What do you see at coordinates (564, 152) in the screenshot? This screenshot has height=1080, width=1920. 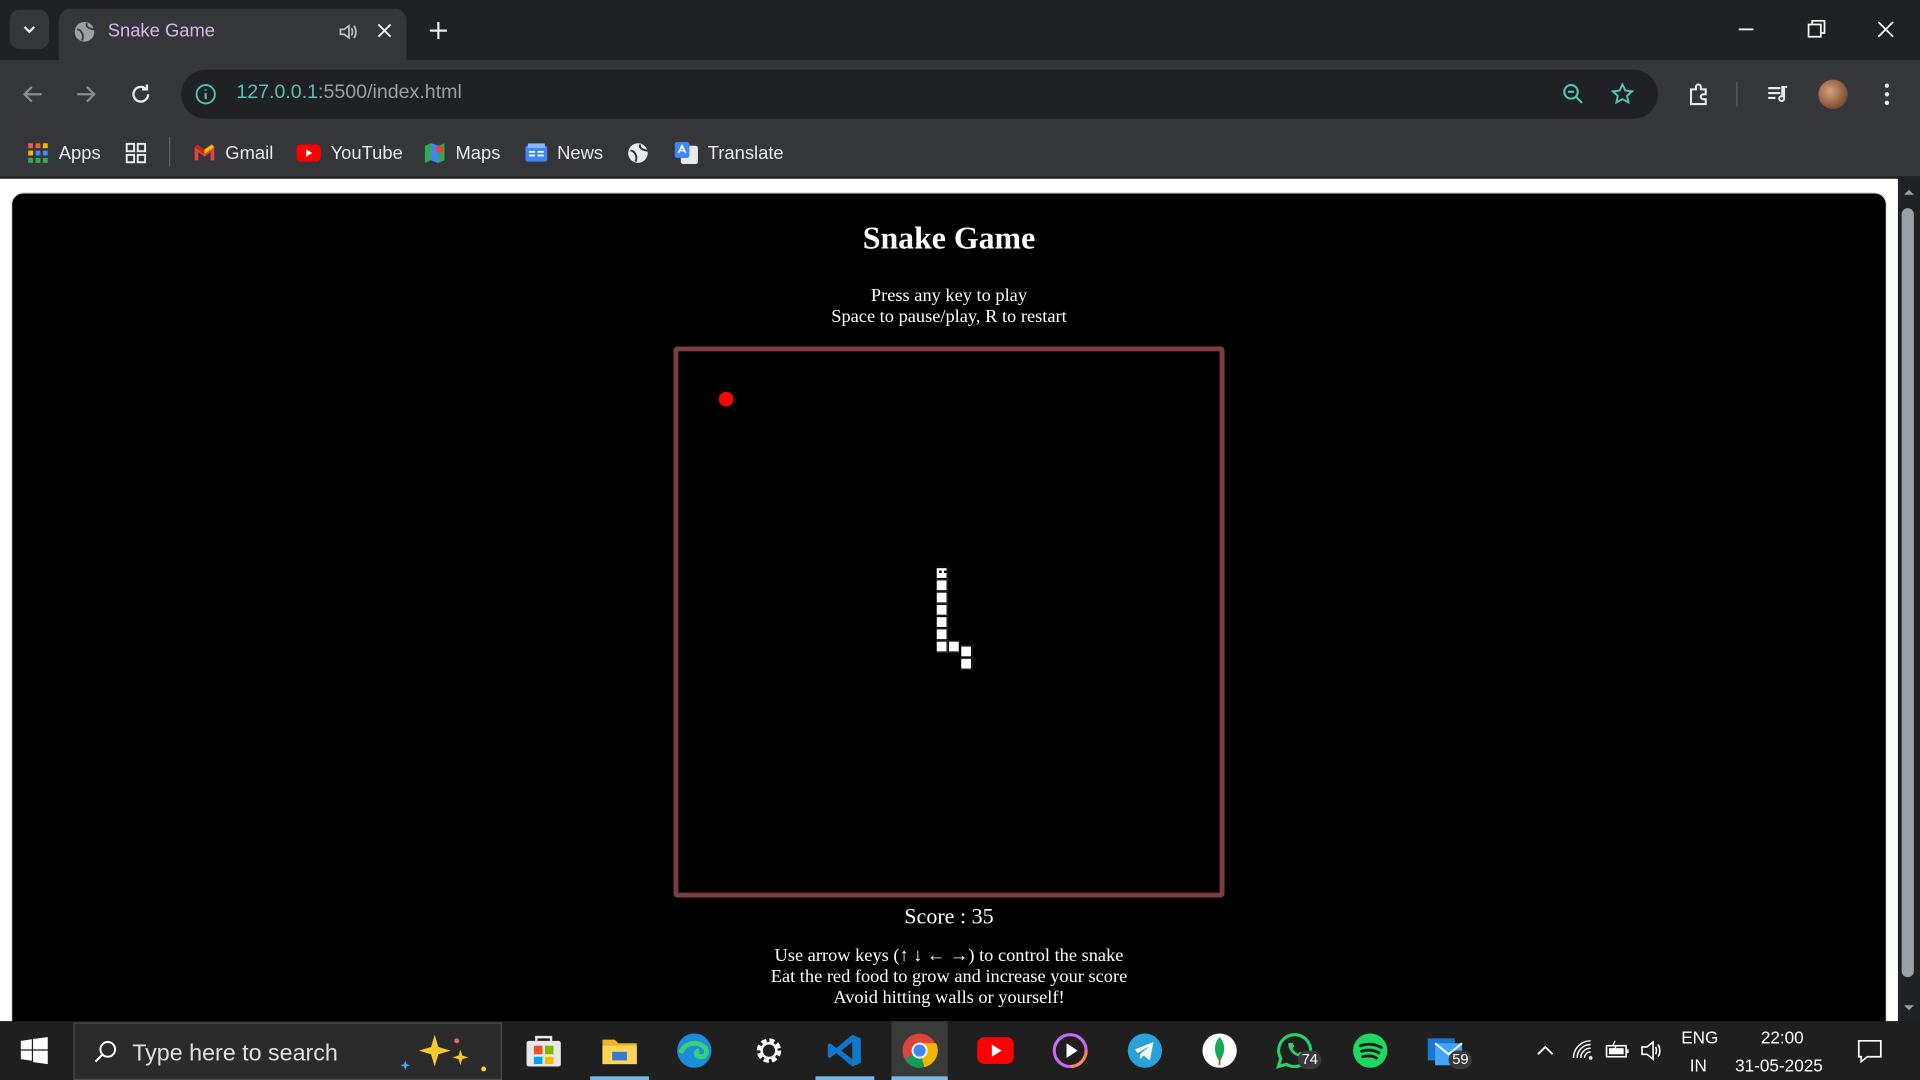 I see `bookmark-news: News` at bounding box center [564, 152].